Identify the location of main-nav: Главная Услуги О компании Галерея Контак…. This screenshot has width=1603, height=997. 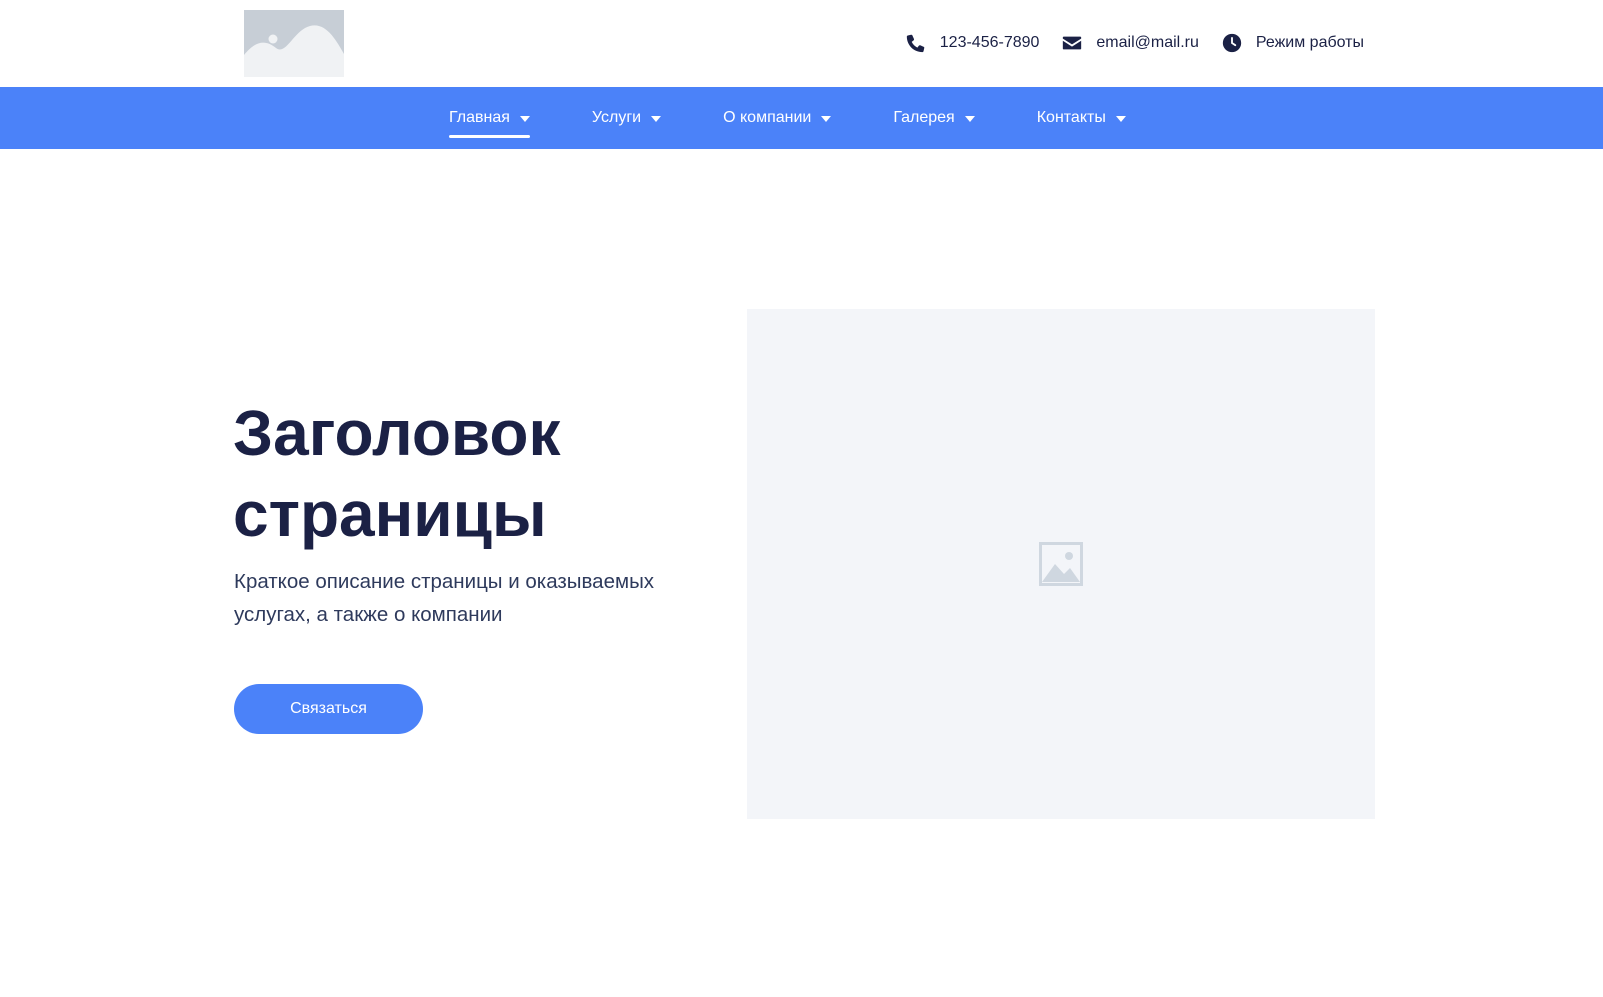
(787, 118).